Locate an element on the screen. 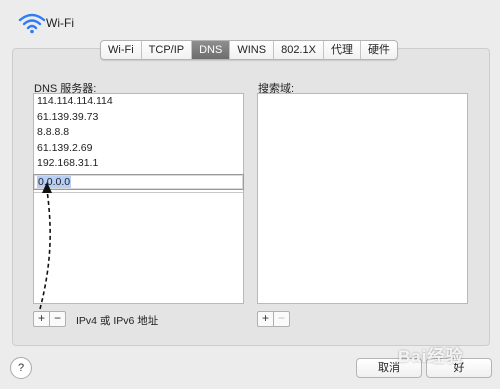 The height and width of the screenshot is (389, 500). dns-add-remove-control: + − is located at coordinates (49, 319).